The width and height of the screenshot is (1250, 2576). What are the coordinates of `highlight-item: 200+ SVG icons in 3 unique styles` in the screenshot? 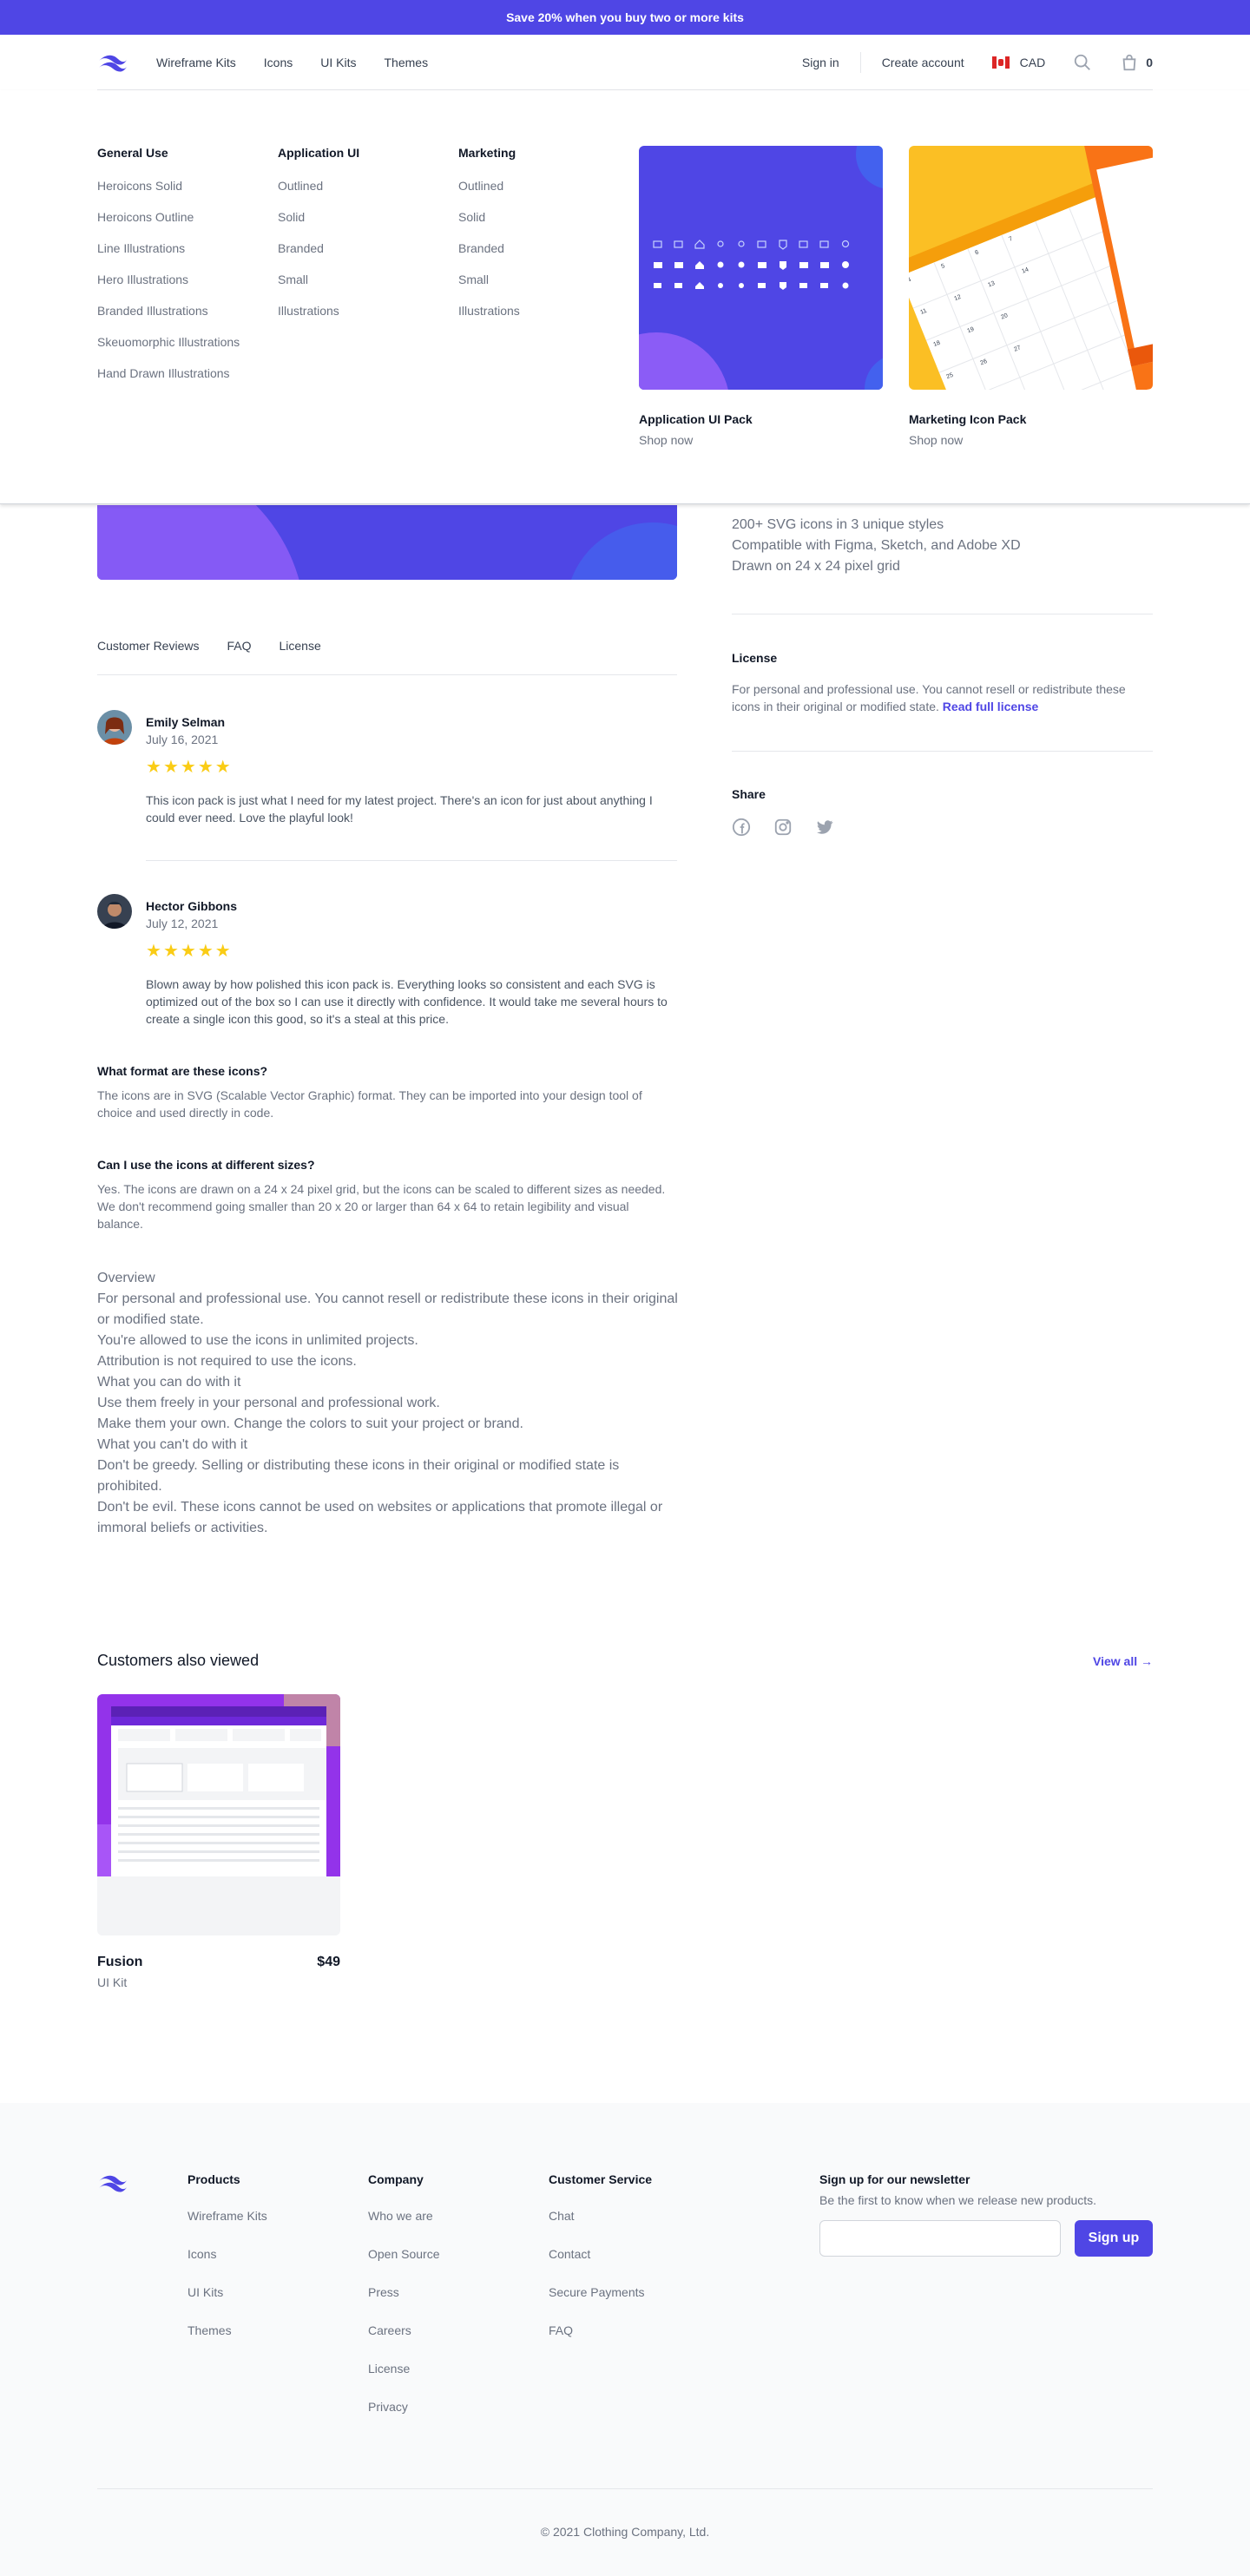 It's located at (838, 524).